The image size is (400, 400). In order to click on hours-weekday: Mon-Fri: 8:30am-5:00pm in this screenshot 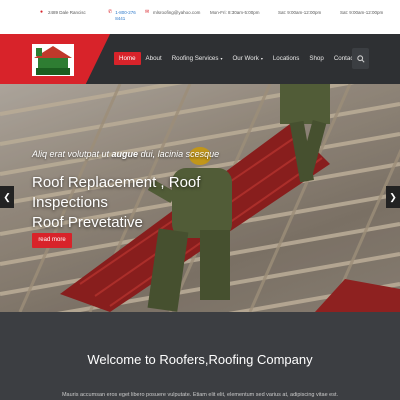, I will do `click(235, 13)`.